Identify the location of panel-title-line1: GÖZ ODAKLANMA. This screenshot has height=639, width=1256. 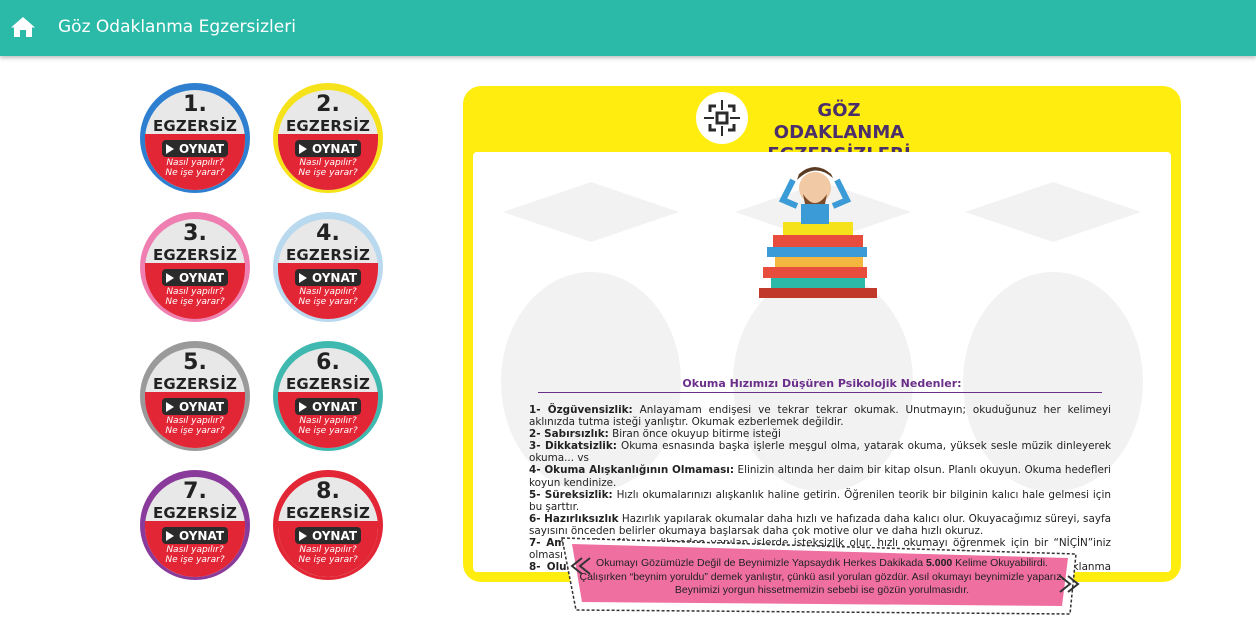
(839, 121).